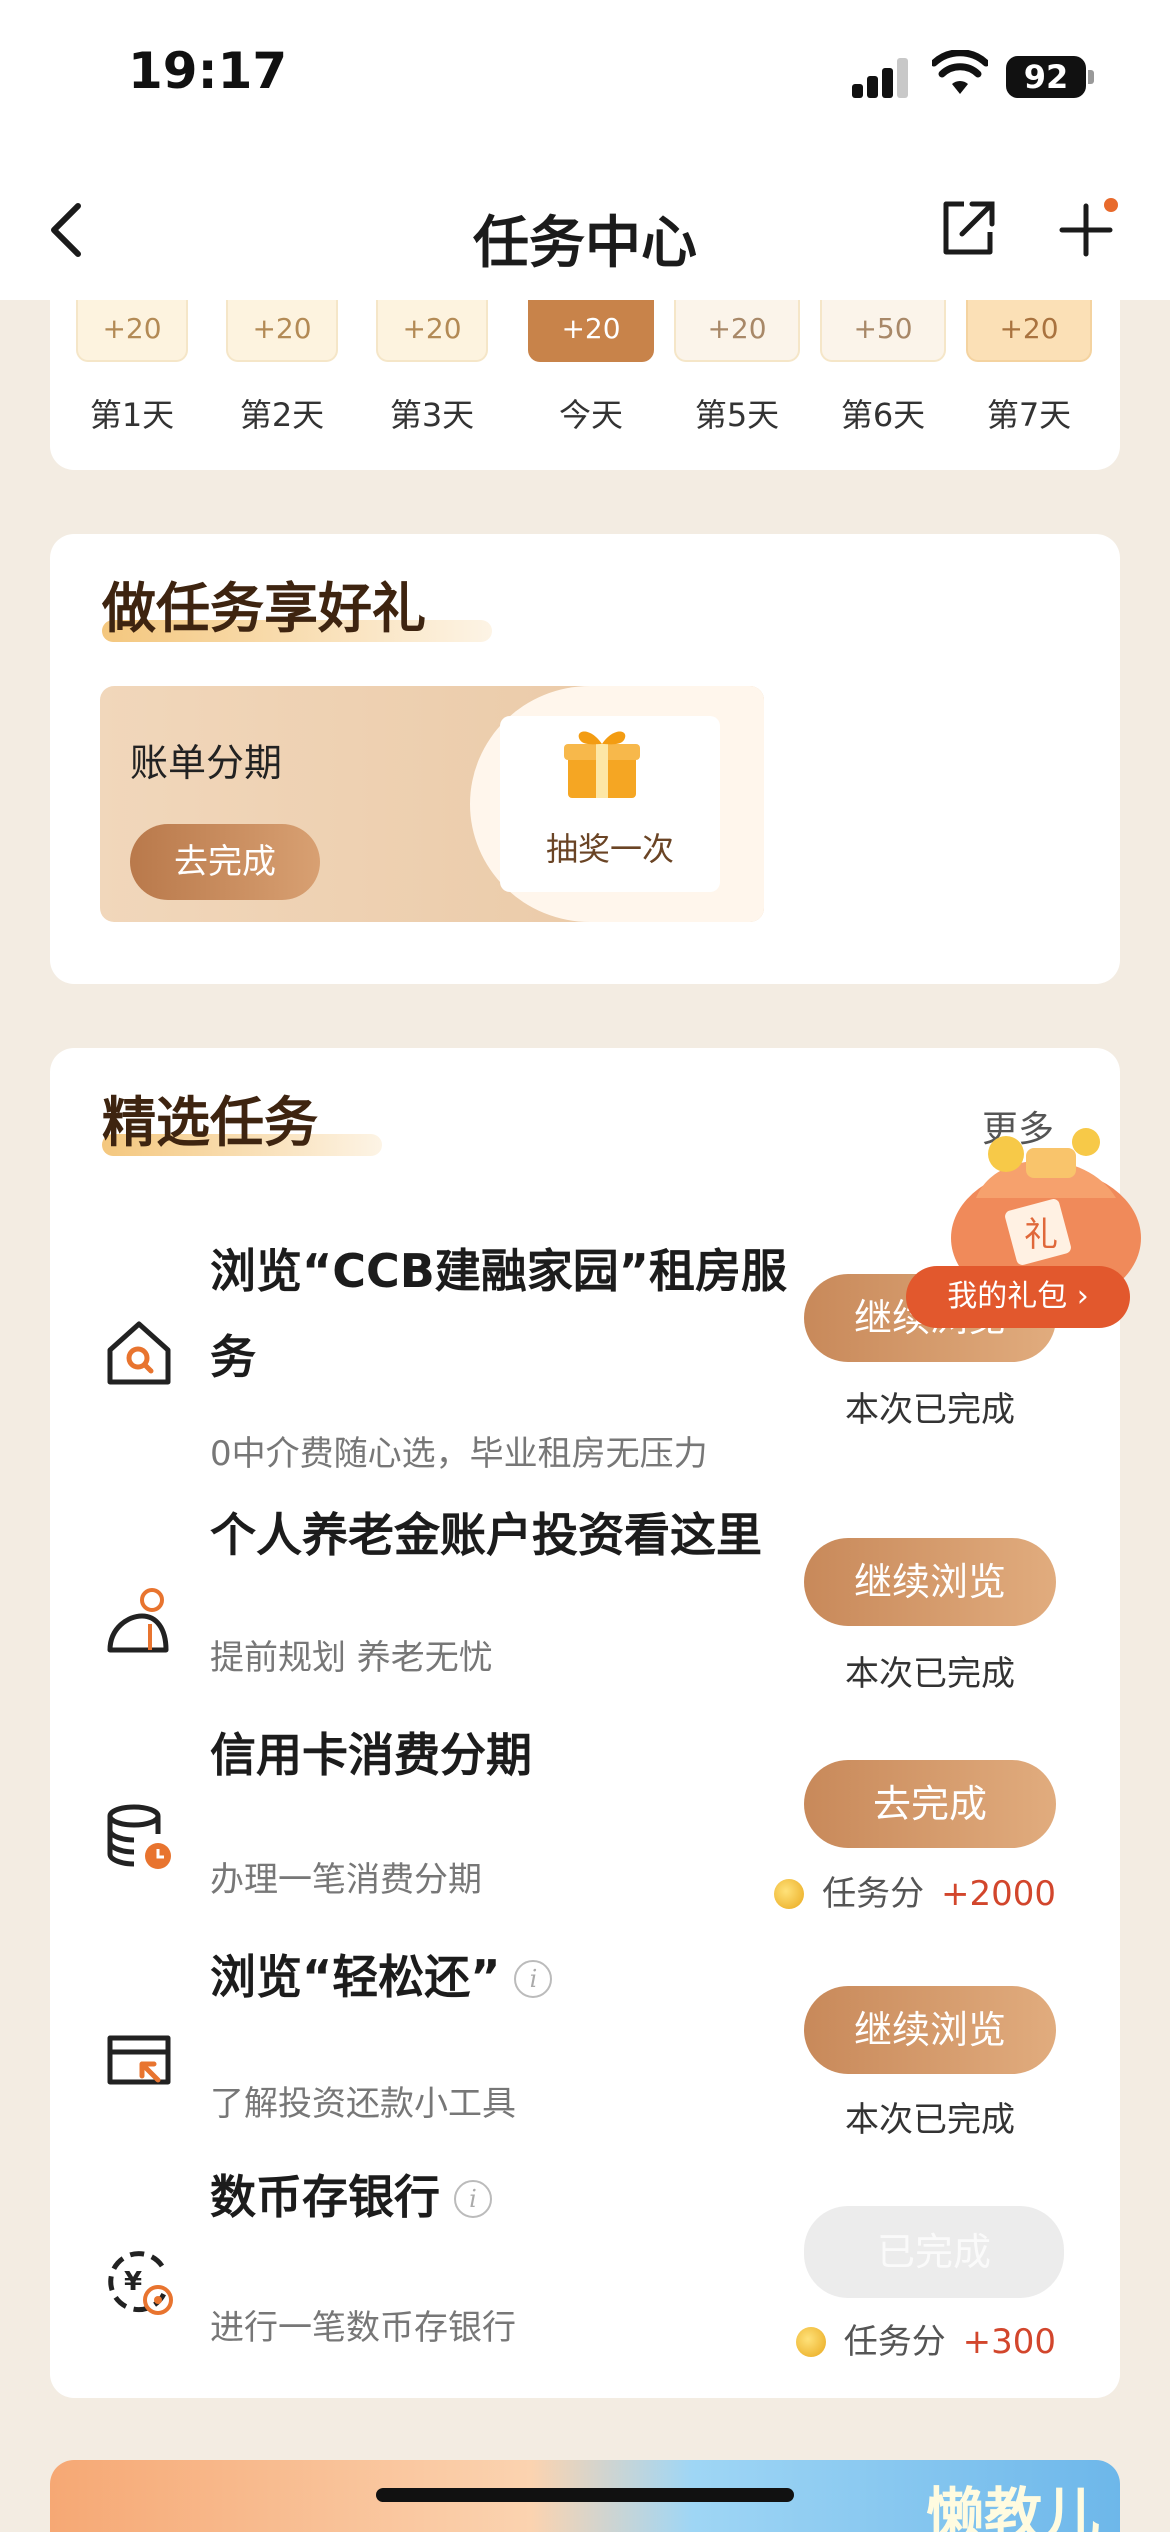 Image resolution: width=1170 pixels, height=2532 pixels. I want to click on house-search-icon, so click(139, 1353).